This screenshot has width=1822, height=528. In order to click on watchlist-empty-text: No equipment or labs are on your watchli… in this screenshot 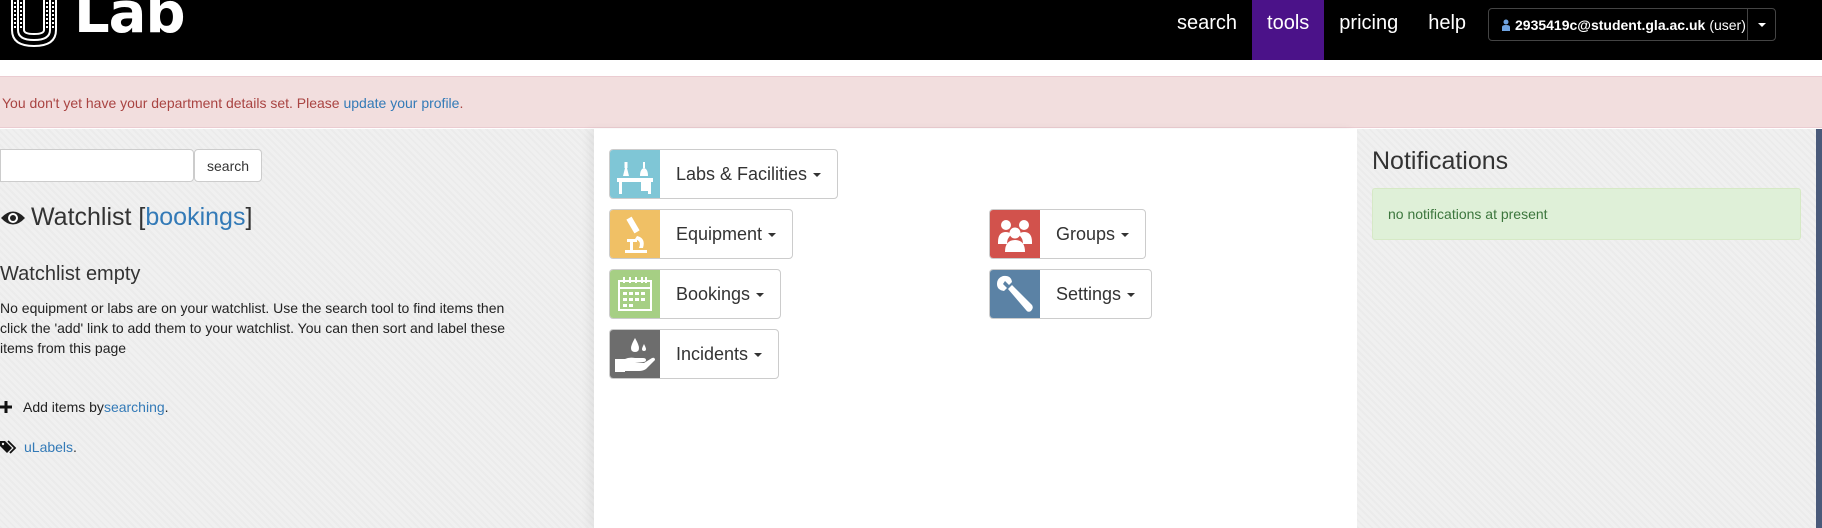, I will do `click(252, 328)`.